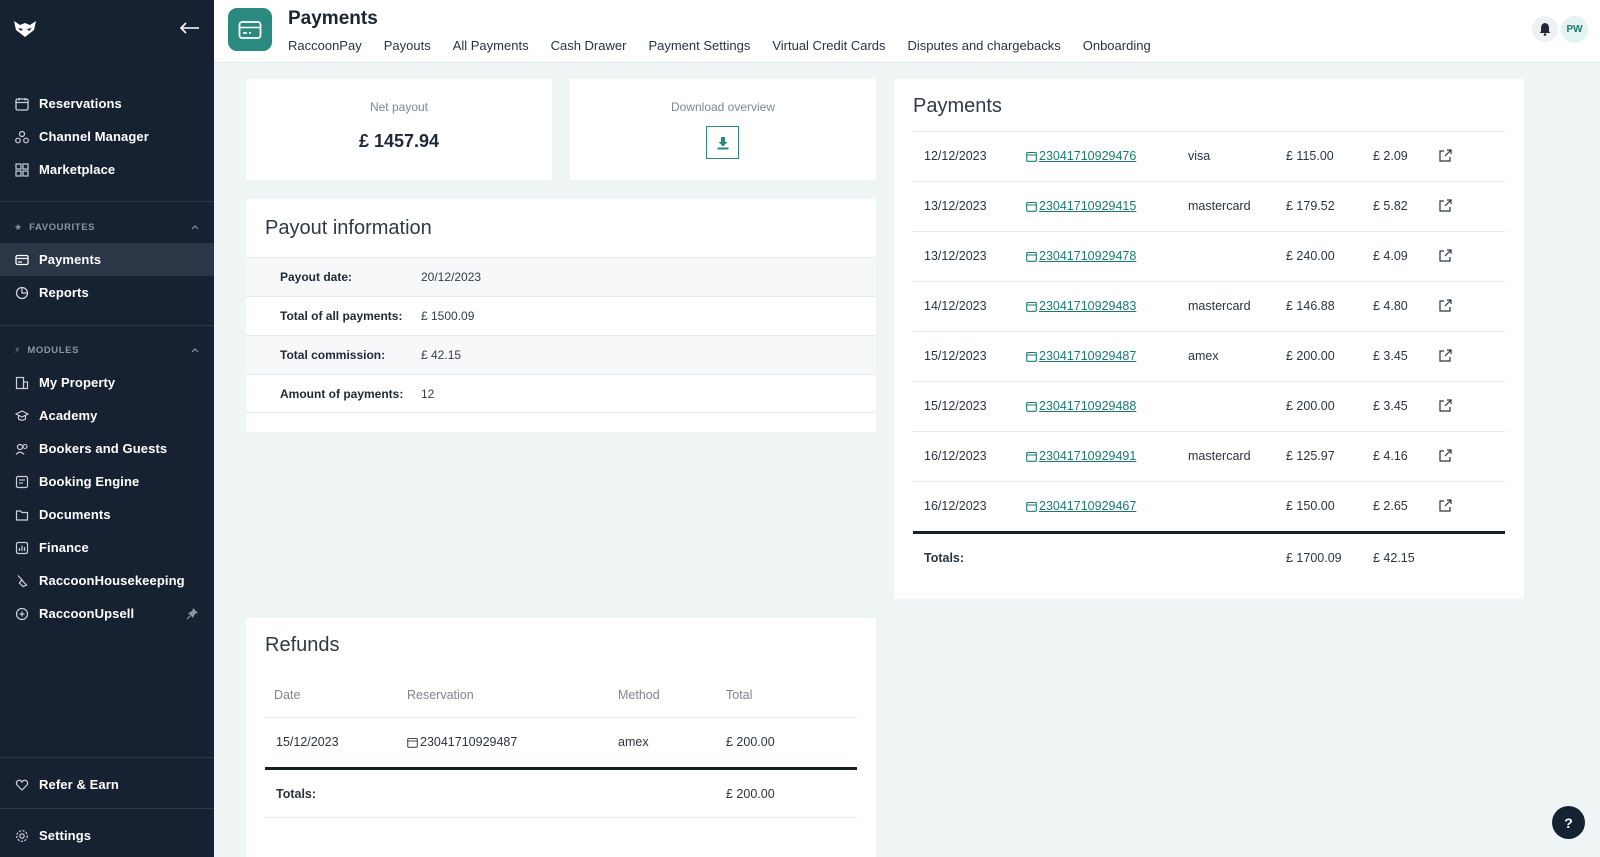 This screenshot has height=857, width=1600. What do you see at coordinates (302, 645) in the screenshot?
I see `refunds-title: Refunds` at bounding box center [302, 645].